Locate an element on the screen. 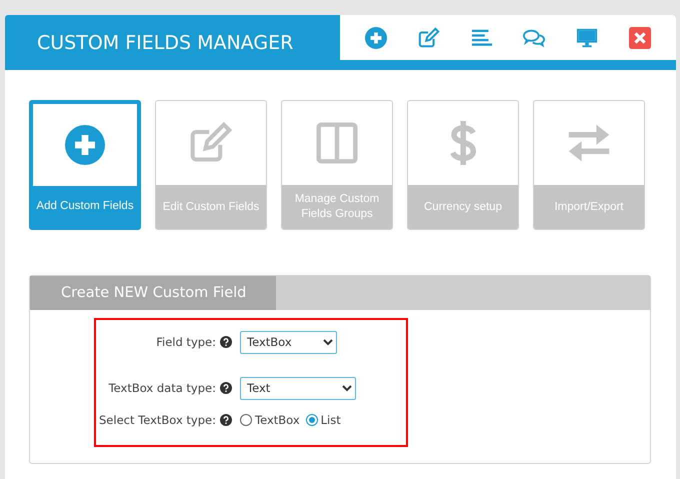 The width and height of the screenshot is (680, 479). tile-caption: Add Custom Fields is located at coordinates (85, 206).